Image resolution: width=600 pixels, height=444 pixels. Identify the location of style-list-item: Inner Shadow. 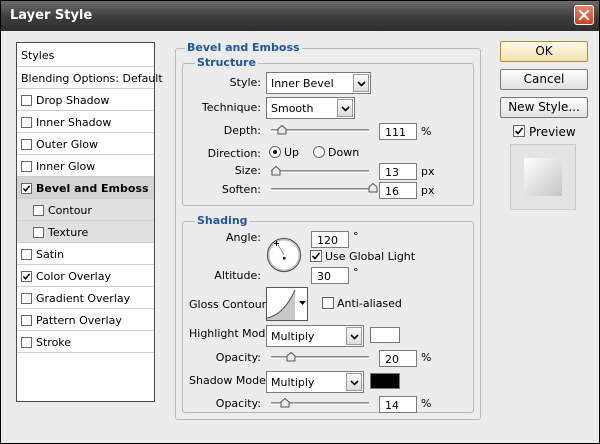
(85, 122).